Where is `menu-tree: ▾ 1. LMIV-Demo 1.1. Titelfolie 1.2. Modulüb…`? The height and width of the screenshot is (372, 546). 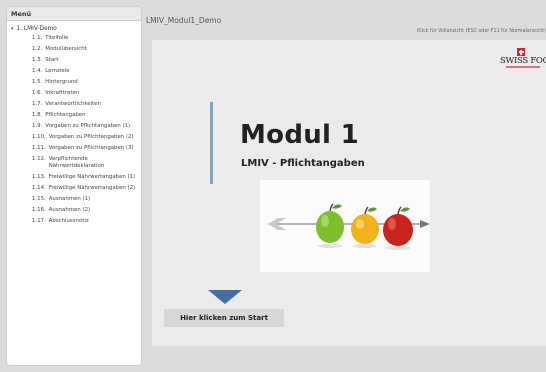 menu-tree: ▾ 1. LMIV-Demo 1.1. Titelfolie 1.2. Modulüb… is located at coordinates (74, 123).